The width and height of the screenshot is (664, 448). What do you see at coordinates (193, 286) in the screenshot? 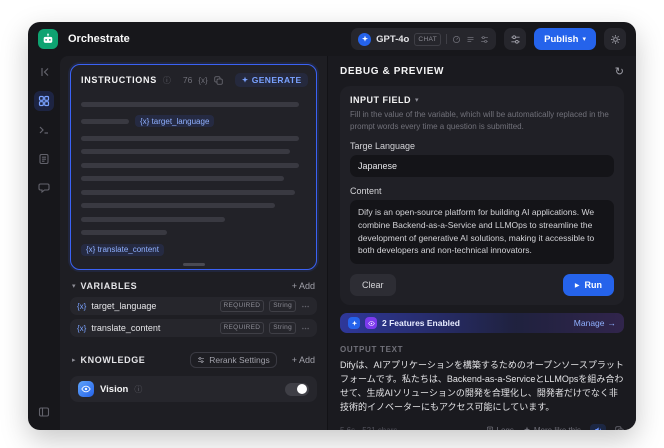
I see `variables-header: ▾ VARIABLES + Add` at bounding box center [193, 286].